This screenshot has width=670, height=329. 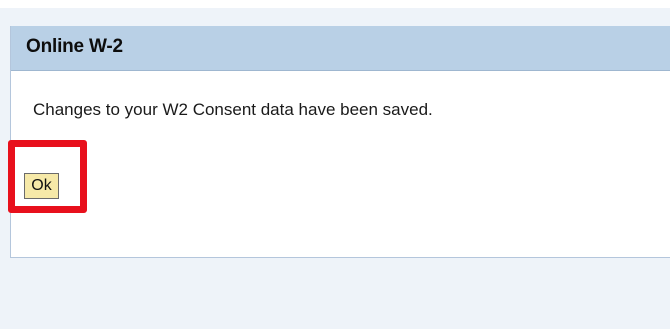 What do you see at coordinates (74, 46) in the screenshot?
I see `panel-title: Online W-2` at bounding box center [74, 46].